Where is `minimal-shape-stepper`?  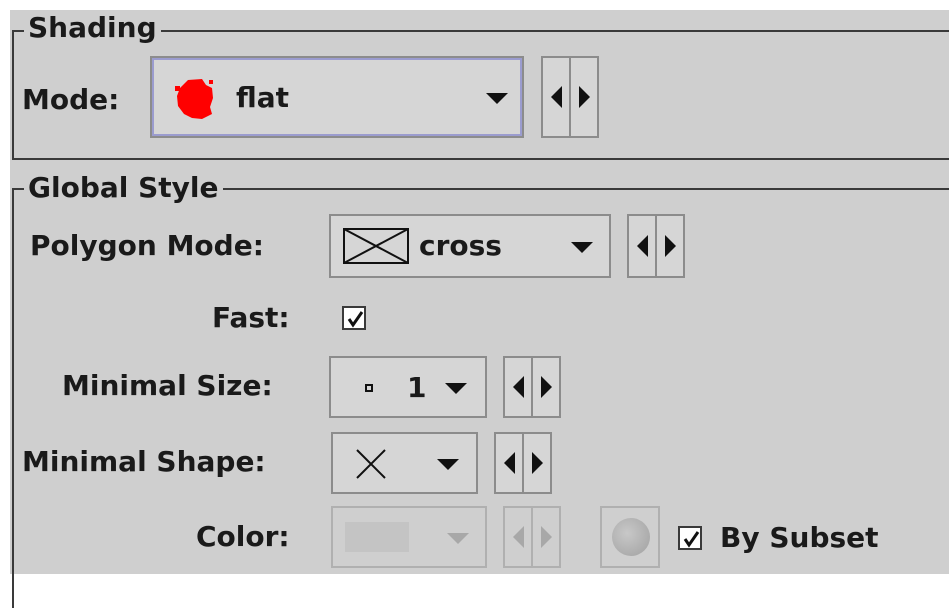 minimal-shape-stepper is located at coordinates (523, 463).